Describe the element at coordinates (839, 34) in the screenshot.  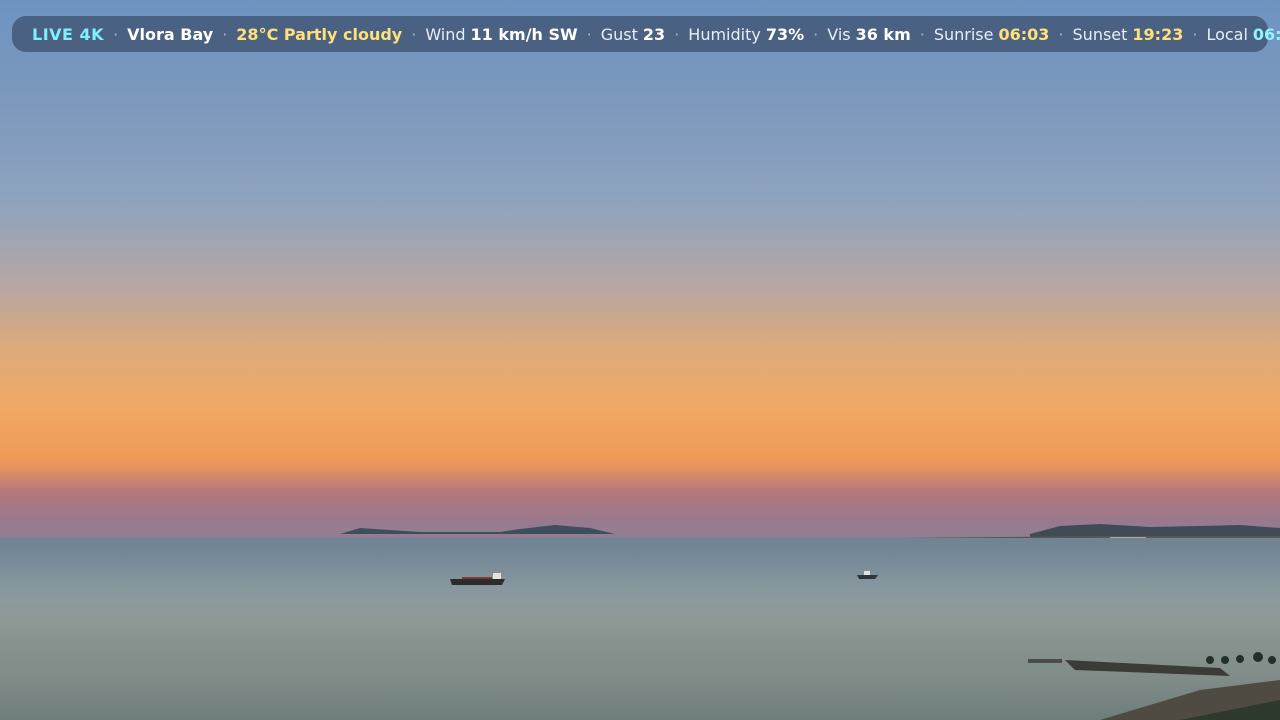
I see `visibility-label: Vis` at that location.